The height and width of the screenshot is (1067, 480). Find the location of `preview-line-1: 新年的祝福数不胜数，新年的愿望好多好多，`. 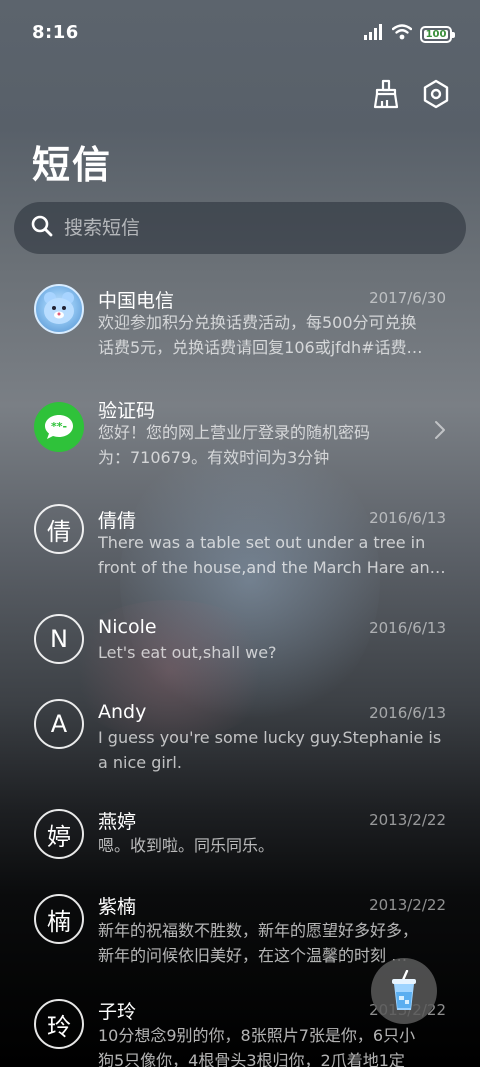

preview-line-1: 新年的祝福数不胜数，新年的愿望好多好多， is located at coordinates (258, 930).